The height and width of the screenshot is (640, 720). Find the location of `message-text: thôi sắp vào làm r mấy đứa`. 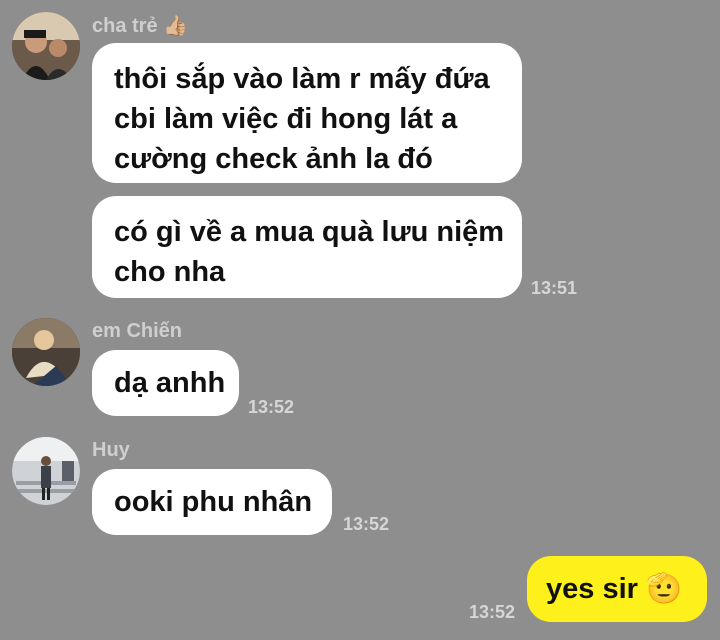

message-text: thôi sắp vào làm r mấy đứa is located at coordinates (302, 79).